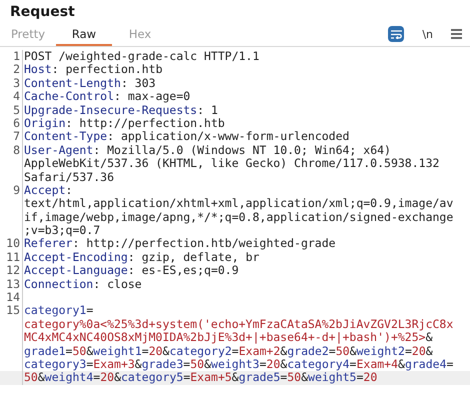 The image size is (470, 400). What do you see at coordinates (11, 110) in the screenshot?
I see `line-number: 5` at bounding box center [11, 110].